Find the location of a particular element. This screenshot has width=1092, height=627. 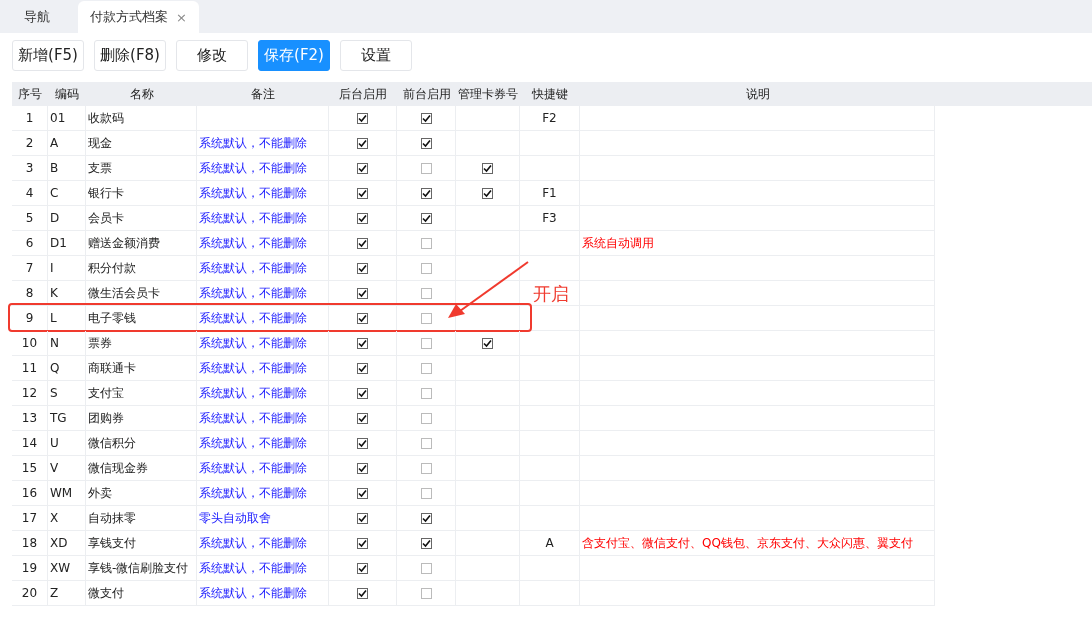

toolbar-button: 删除(F8) is located at coordinates (130, 55).